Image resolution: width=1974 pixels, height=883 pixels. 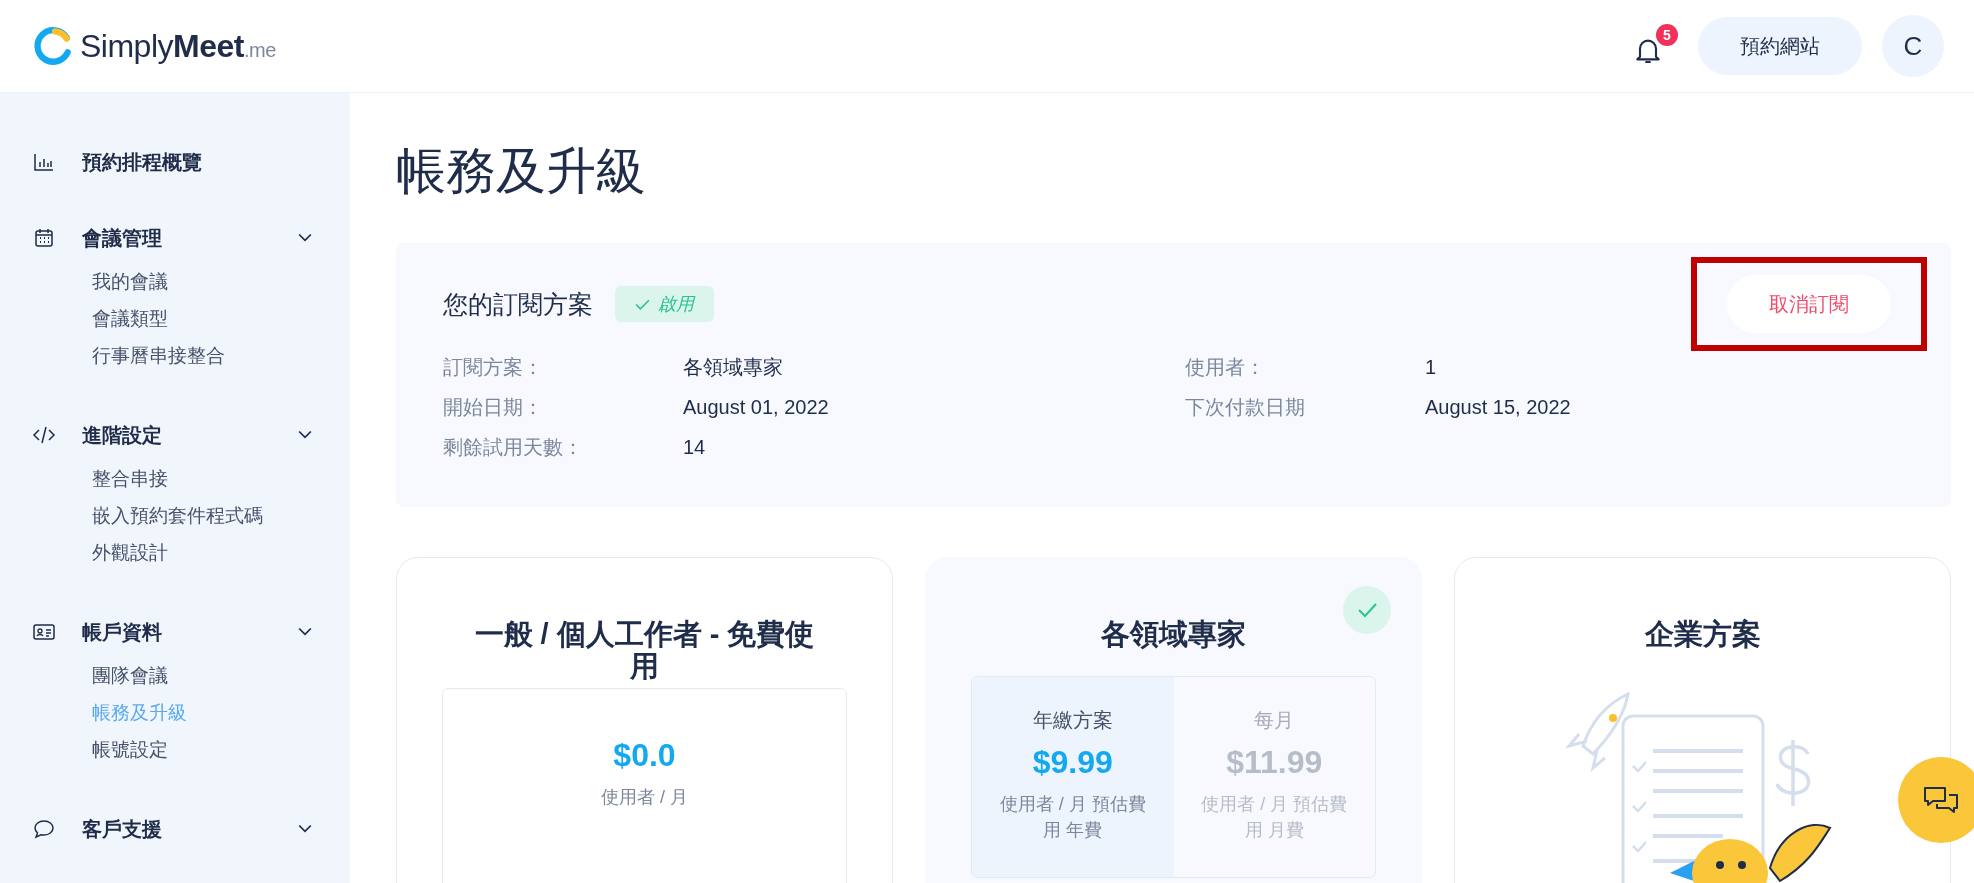 What do you see at coordinates (521, 171) in the screenshot?
I see `page-title: 帳務及升級` at bounding box center [521, 171].